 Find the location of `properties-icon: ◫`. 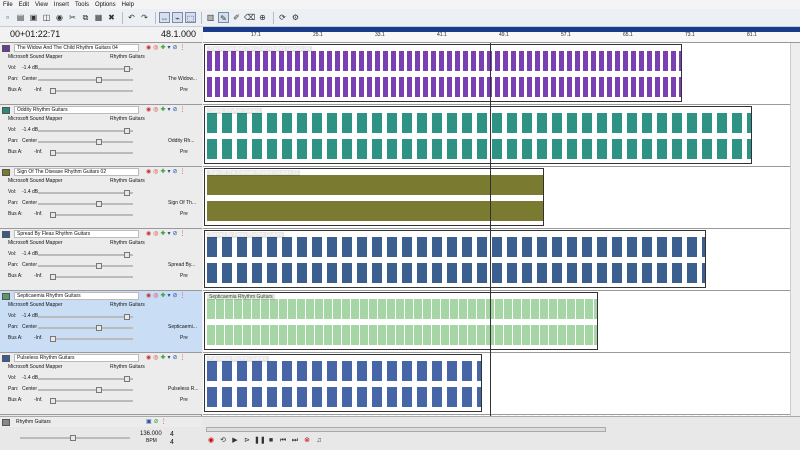

properties-icon: ◫ is located at coordinates (46, 17).